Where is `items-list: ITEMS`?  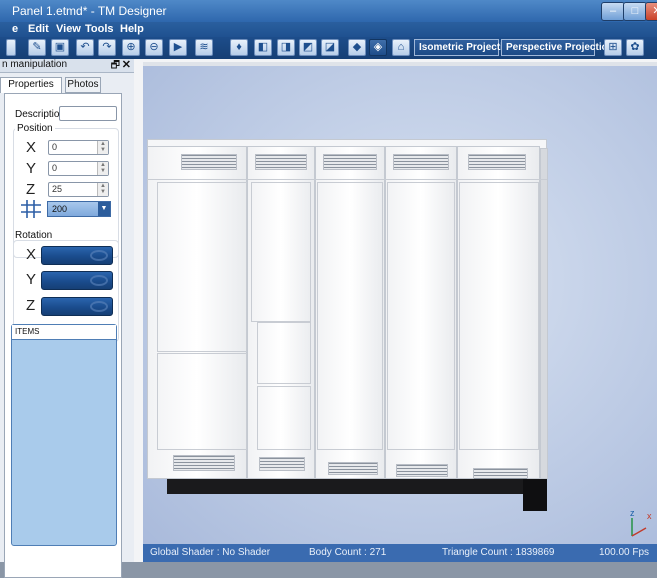
items-list: ITEMS is located at coordinates (64, 435).